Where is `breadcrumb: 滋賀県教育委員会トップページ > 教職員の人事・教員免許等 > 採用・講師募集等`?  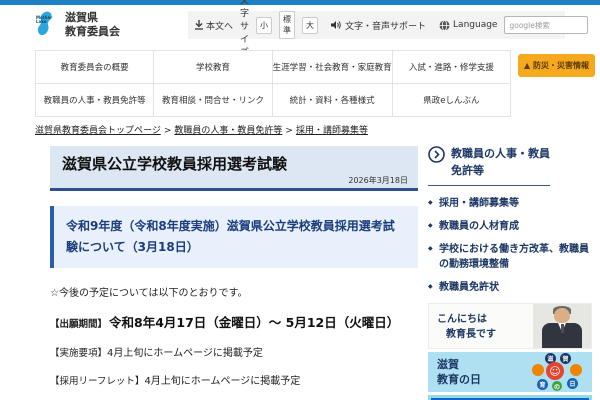
breadcrumb: 滋賀県教育委員会トップページ > 教職員の人事・教員免許等 > 採用・講師募集等 is located at coordinates (201, 129).